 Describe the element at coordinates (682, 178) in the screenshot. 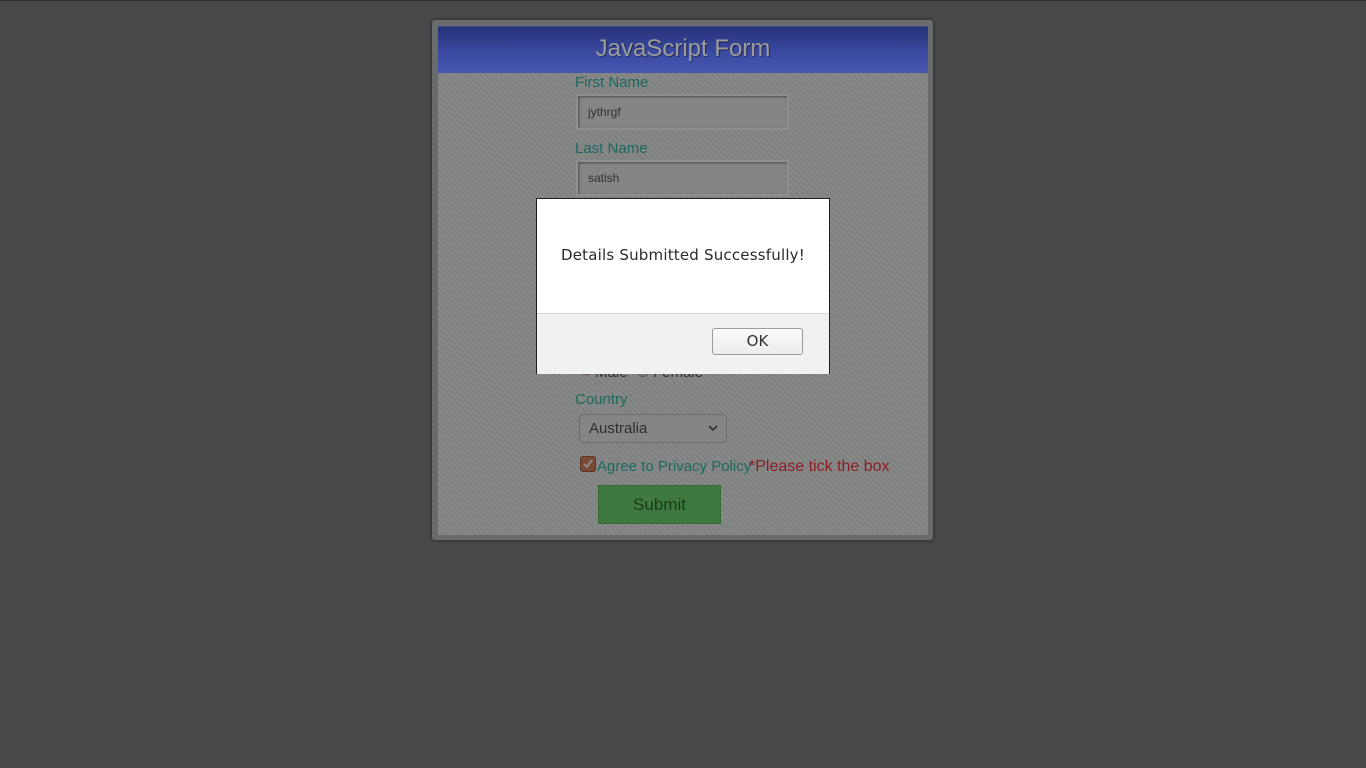

I see `last-name-input: satish` at that location.